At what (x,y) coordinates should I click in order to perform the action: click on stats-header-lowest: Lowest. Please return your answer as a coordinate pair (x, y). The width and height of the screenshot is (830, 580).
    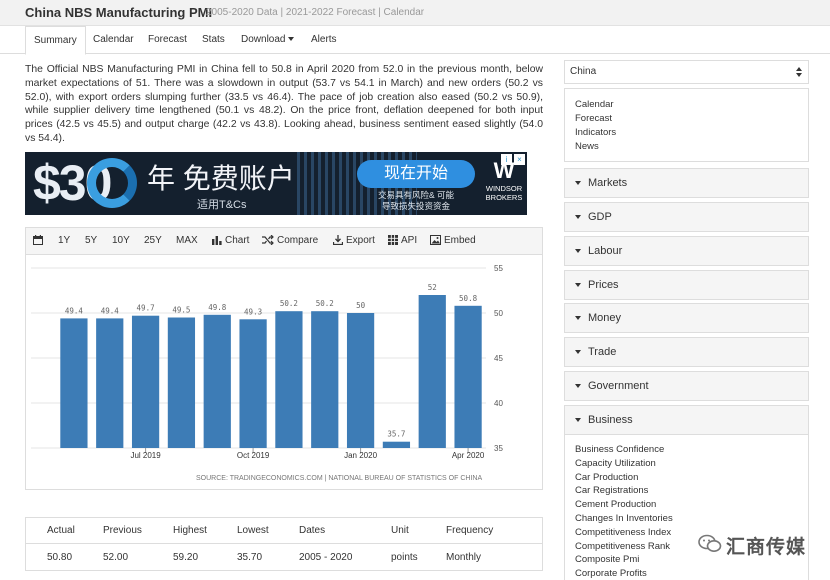
    Looking at the image, I should click on (253, 530).